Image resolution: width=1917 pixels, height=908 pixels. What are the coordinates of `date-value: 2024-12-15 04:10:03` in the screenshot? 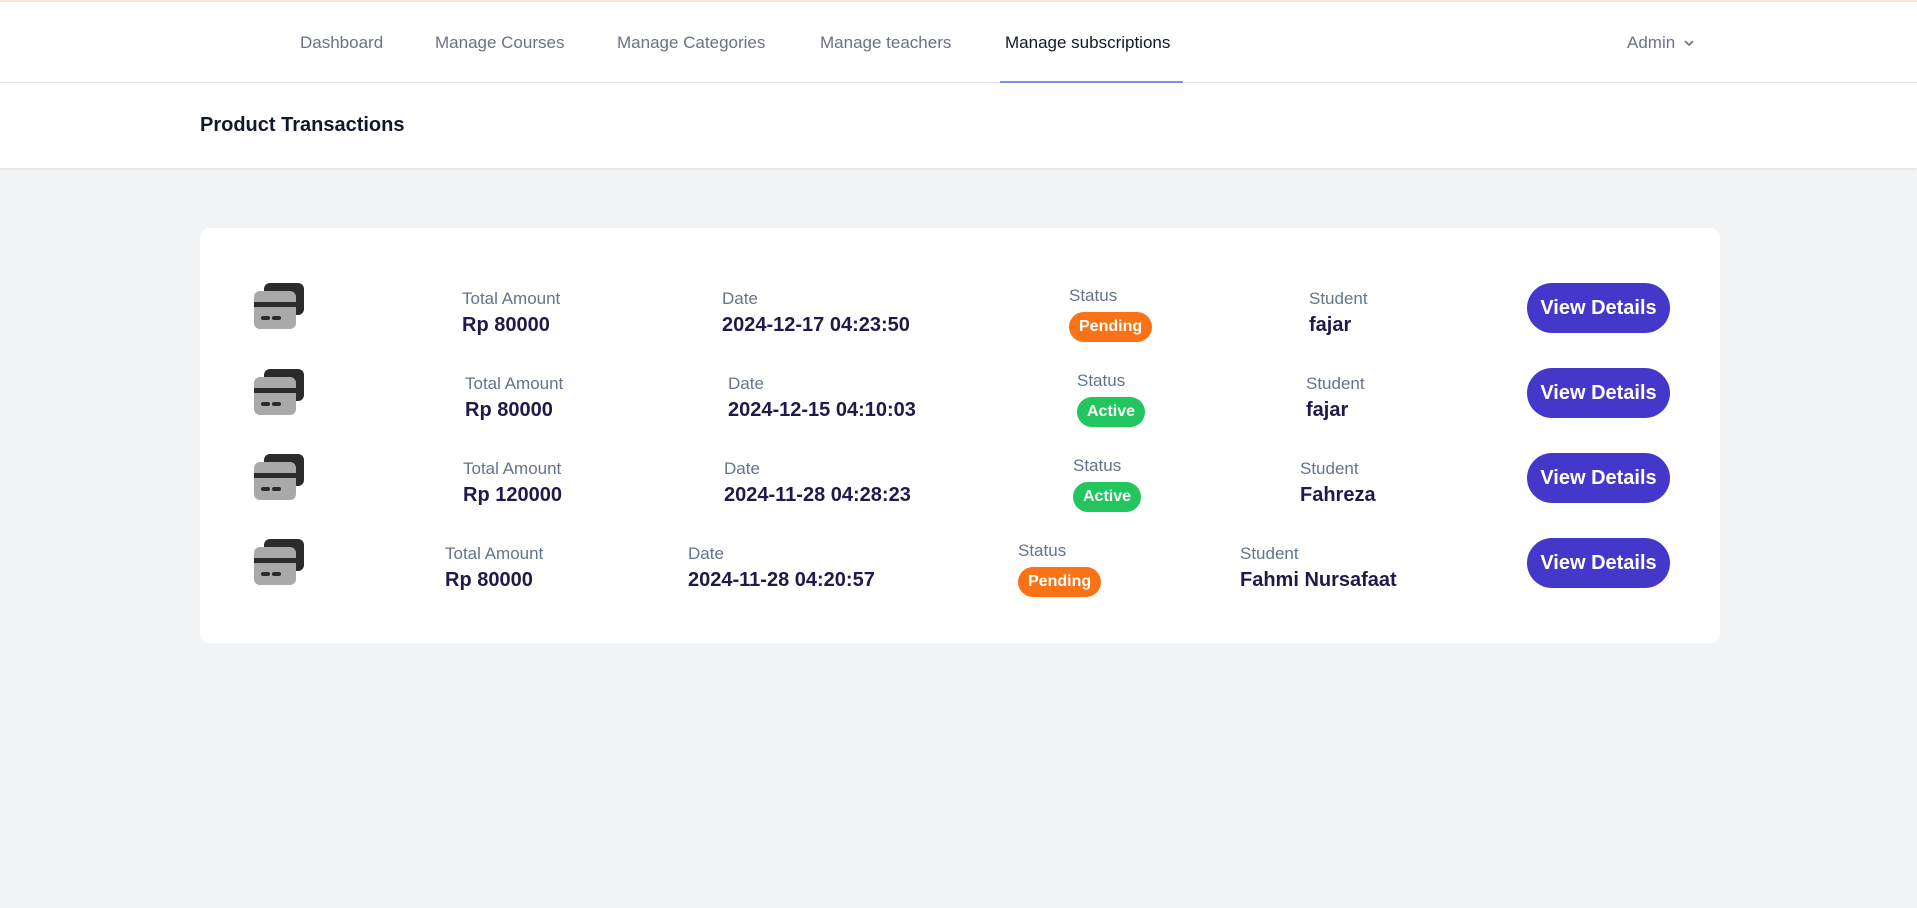 It's located at (822, 410).